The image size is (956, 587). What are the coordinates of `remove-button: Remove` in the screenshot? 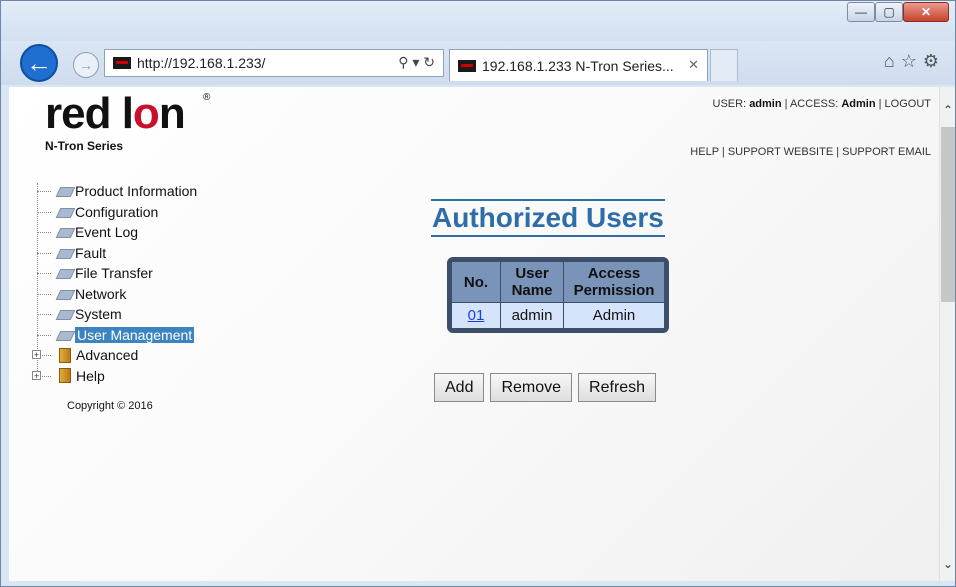 It's located at (531, 387).